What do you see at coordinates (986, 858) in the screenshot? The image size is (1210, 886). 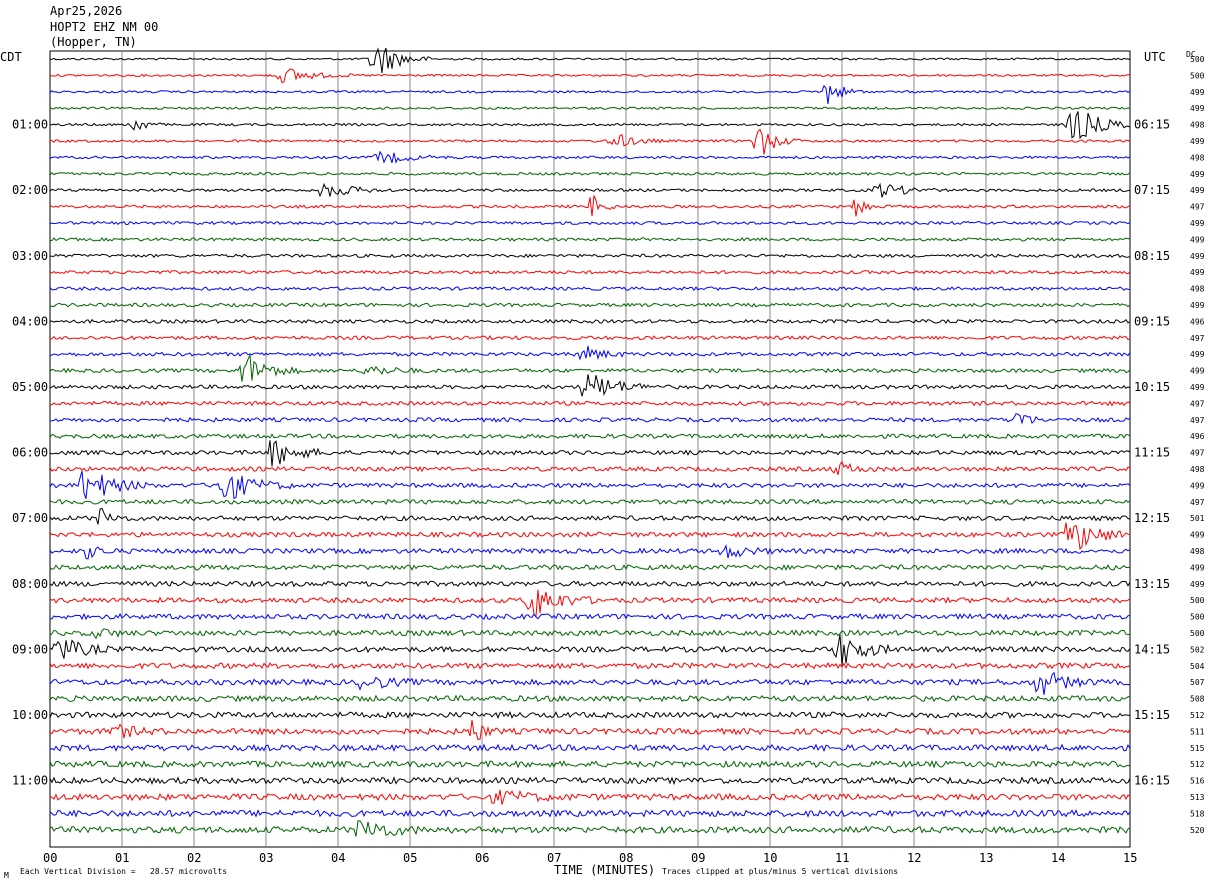 I see `x-tick-label: 13` at bounding box center [986, 858].